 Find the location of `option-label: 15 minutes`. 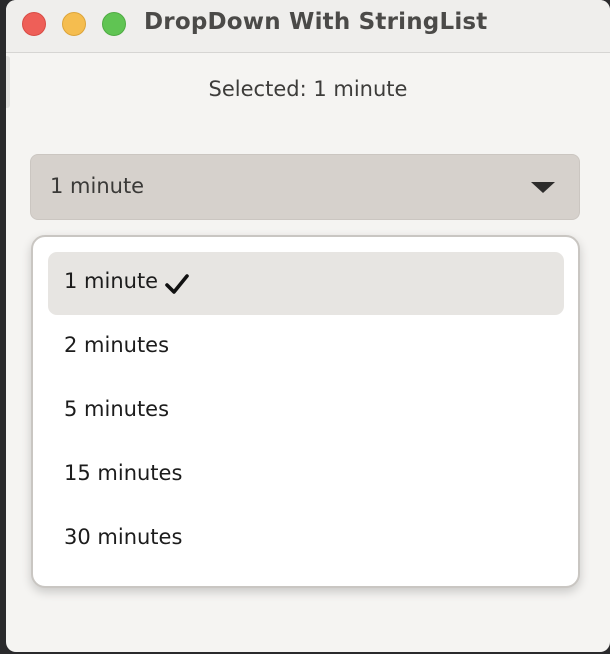

option-label: 15 minutes is located at coordinates (123, 473).